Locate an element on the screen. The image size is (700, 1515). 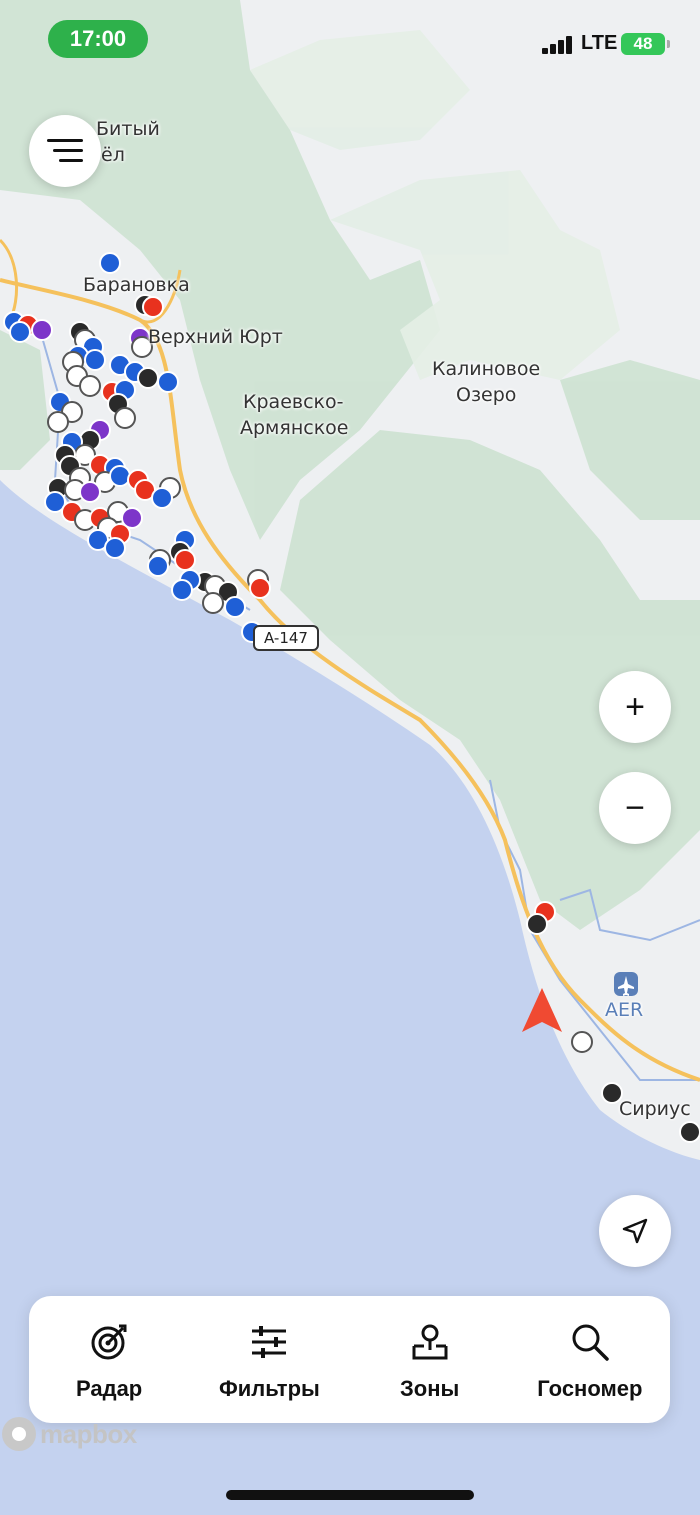
airport-icon is located at coordinates (626, 984).